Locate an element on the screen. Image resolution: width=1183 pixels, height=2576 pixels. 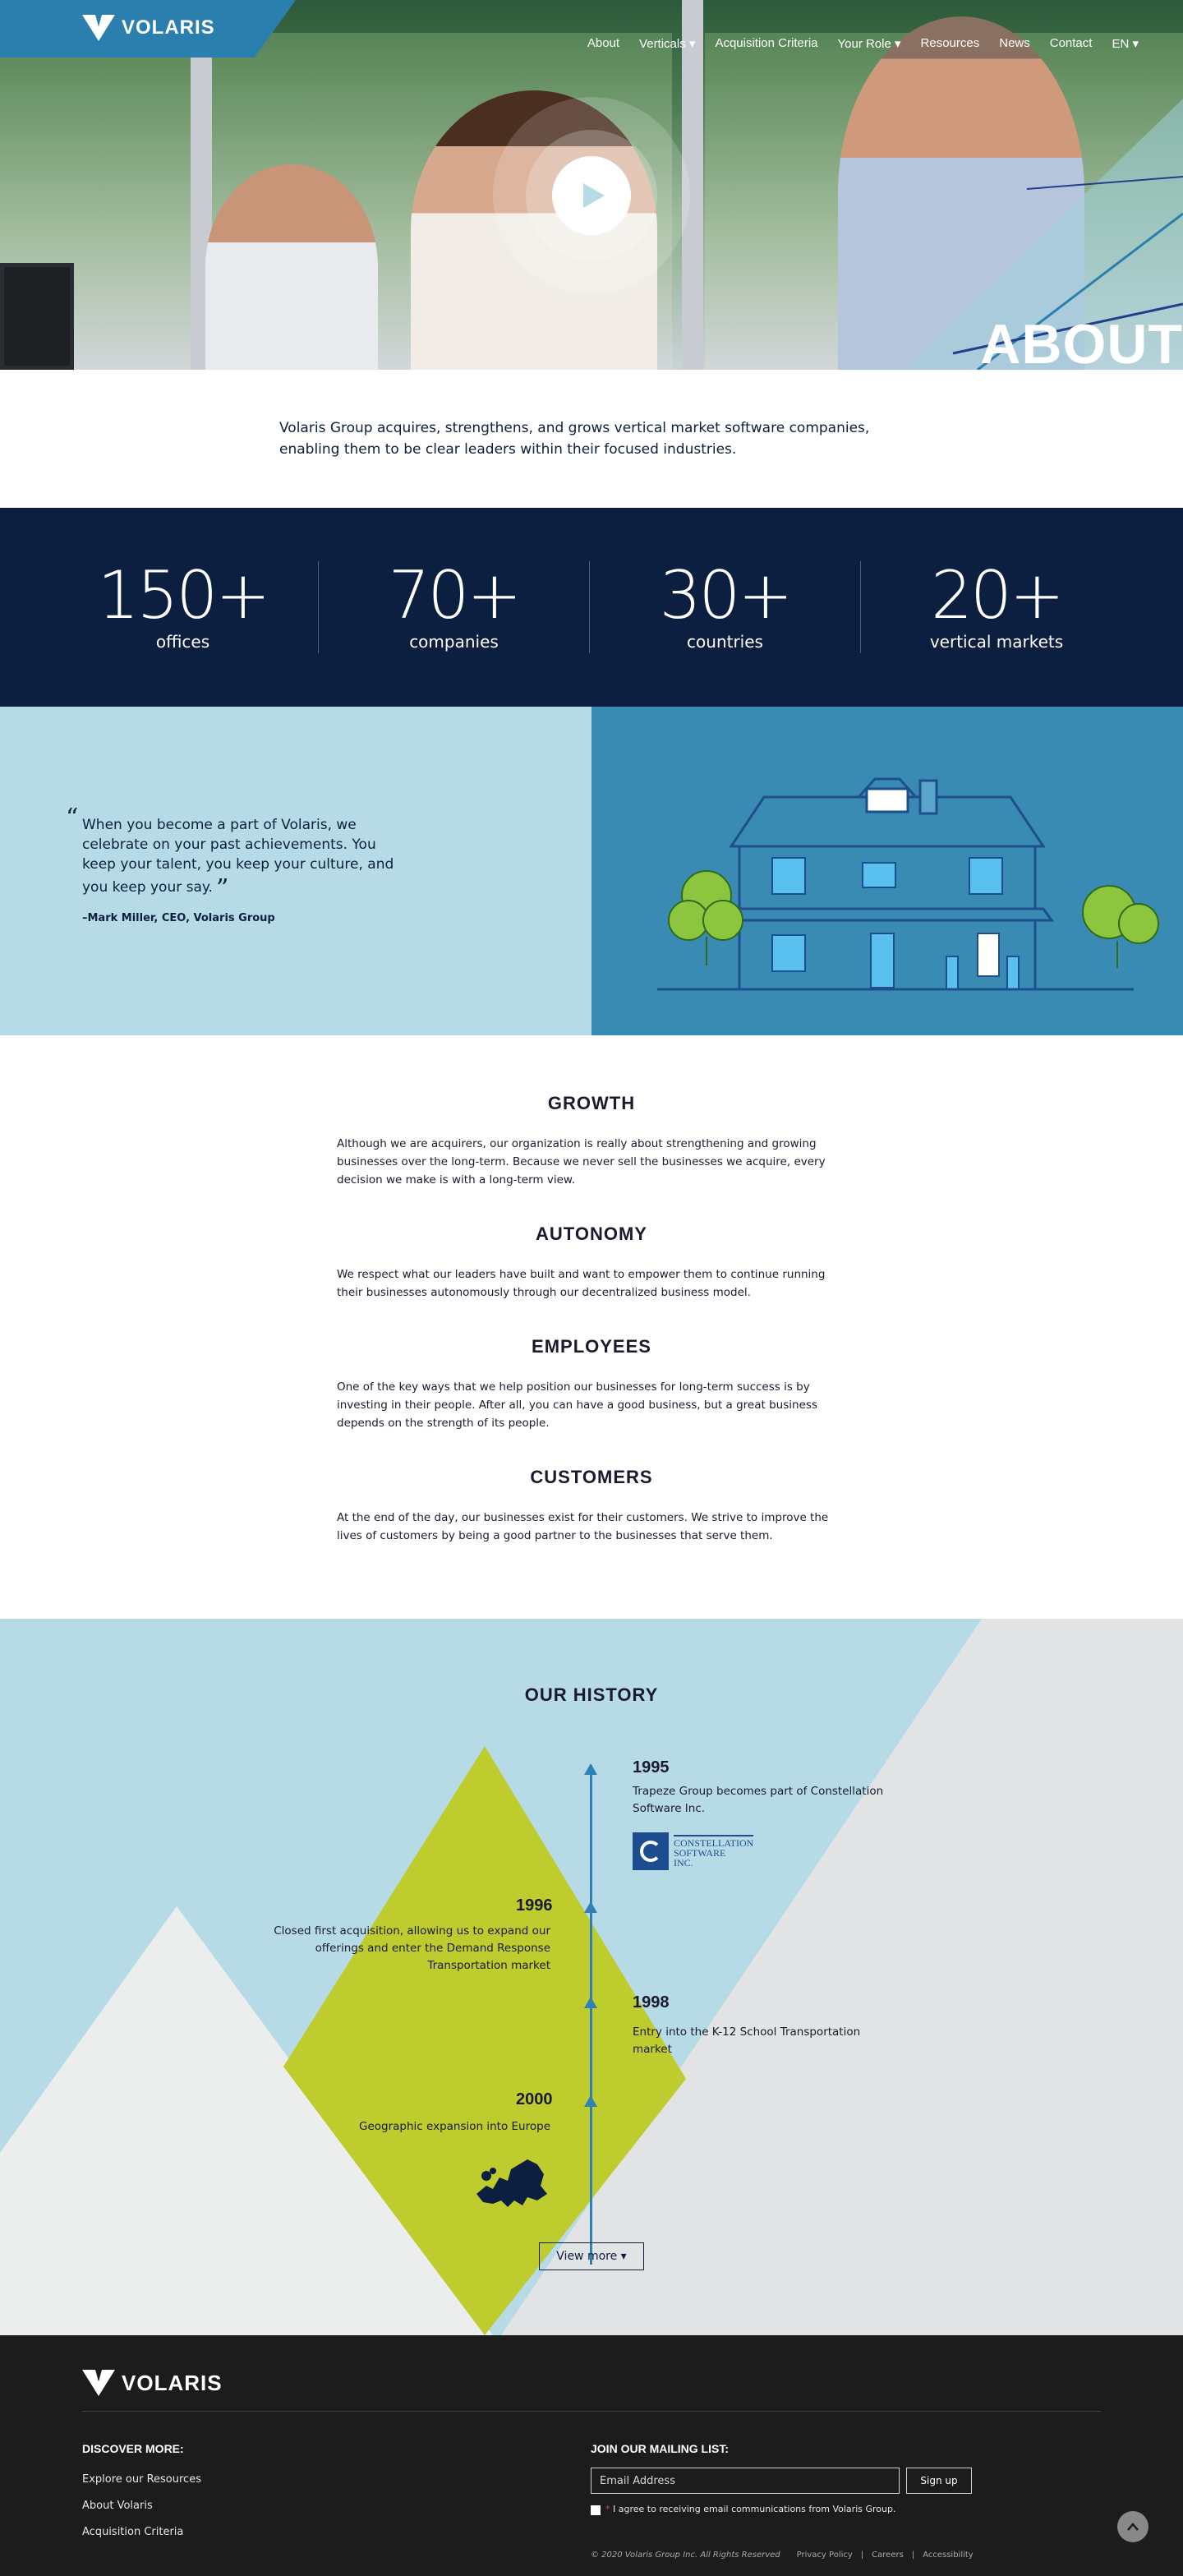
stat-offices: 150+ offices is located at coordinates (183, 607).